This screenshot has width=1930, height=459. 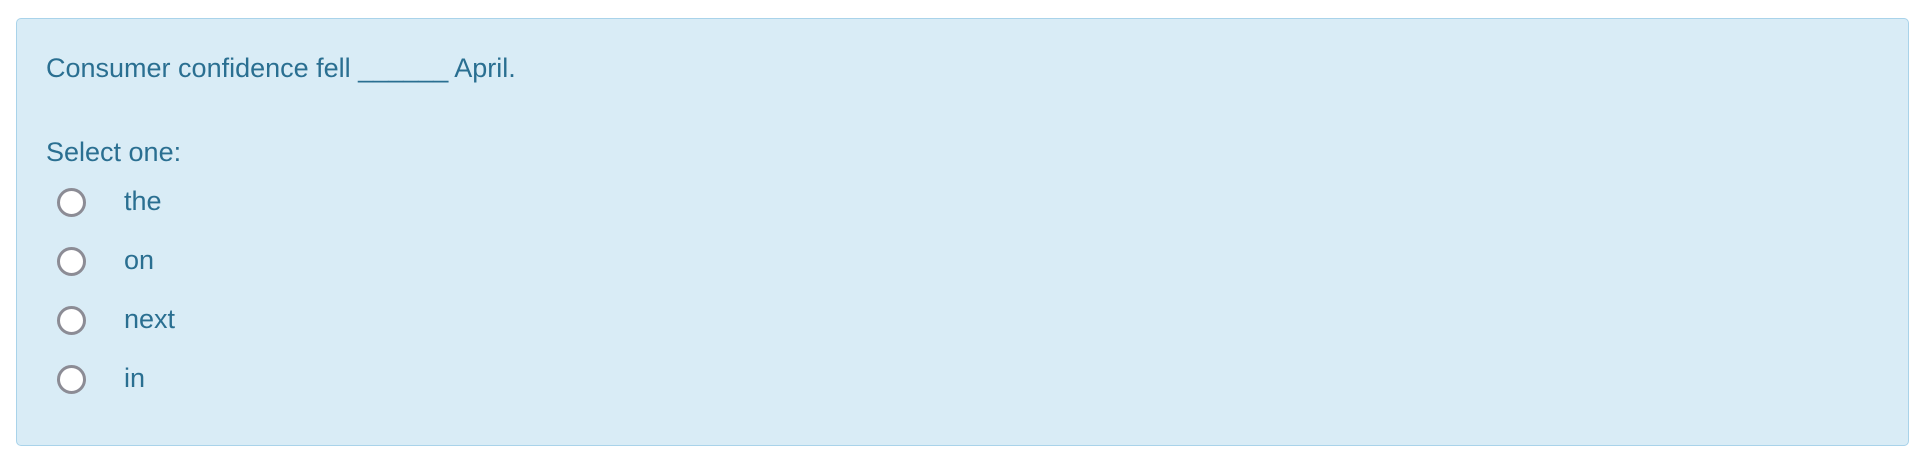 What do you see at coordinates (281, 68) in the screenshot?
I see `question-text: Consumer confidence fell ______ April.` at bounding box center [281, 68].